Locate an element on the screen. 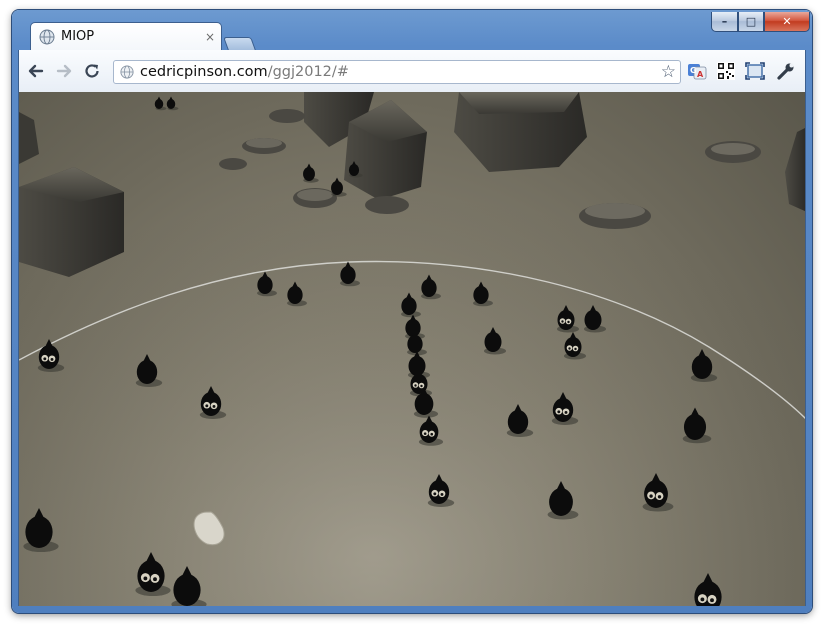 Image resolution: width=830 pixels, height=631 pixels. tab-strip: MIOP × is located at coordinates (120, 36).